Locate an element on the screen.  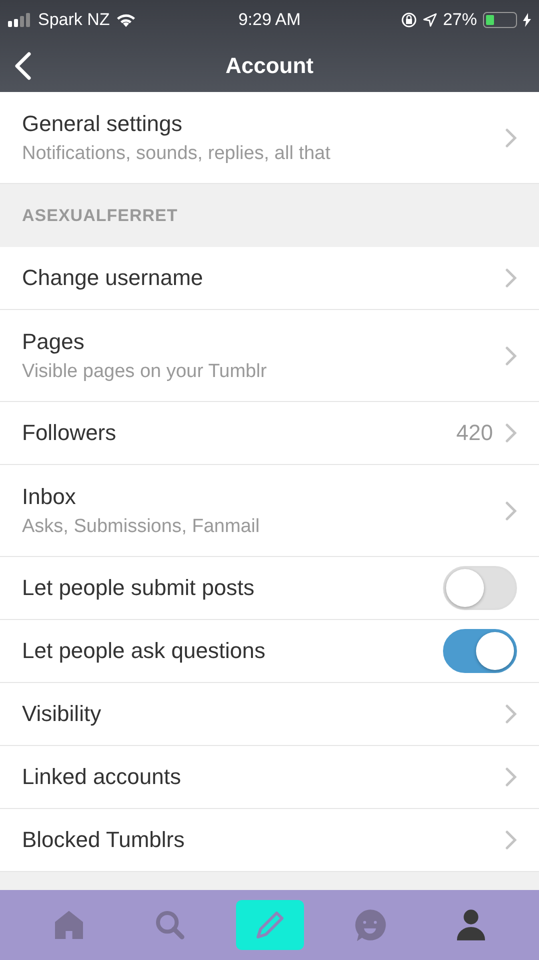
settings-row: Linked accounts is located at coordinates (269, 777).